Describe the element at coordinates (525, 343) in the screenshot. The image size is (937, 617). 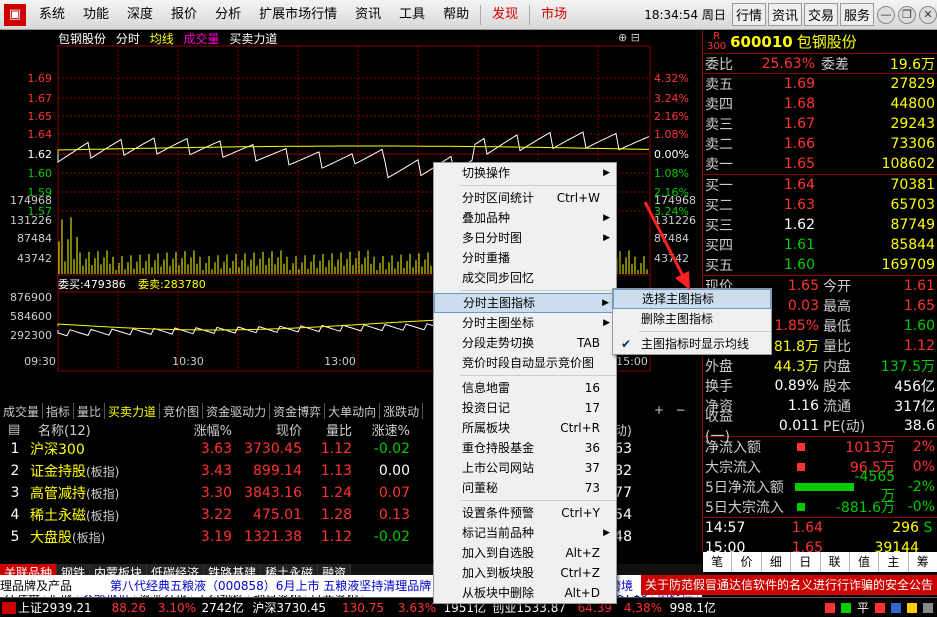
I see `menu-option: 分段走势切换 TAB` at that location.